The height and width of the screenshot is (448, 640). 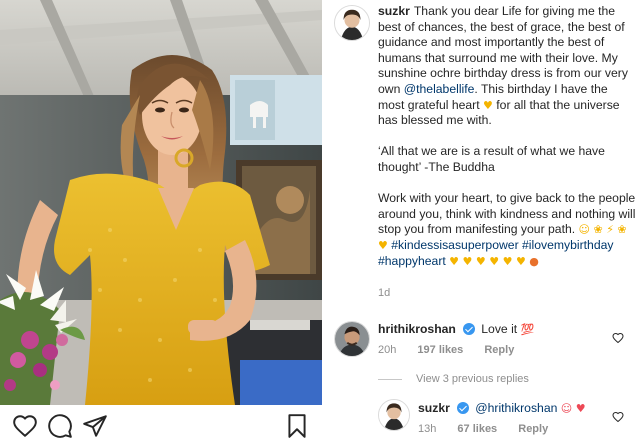 I want to click on caption-author-username: suzkr, so click(x=394, y=11).